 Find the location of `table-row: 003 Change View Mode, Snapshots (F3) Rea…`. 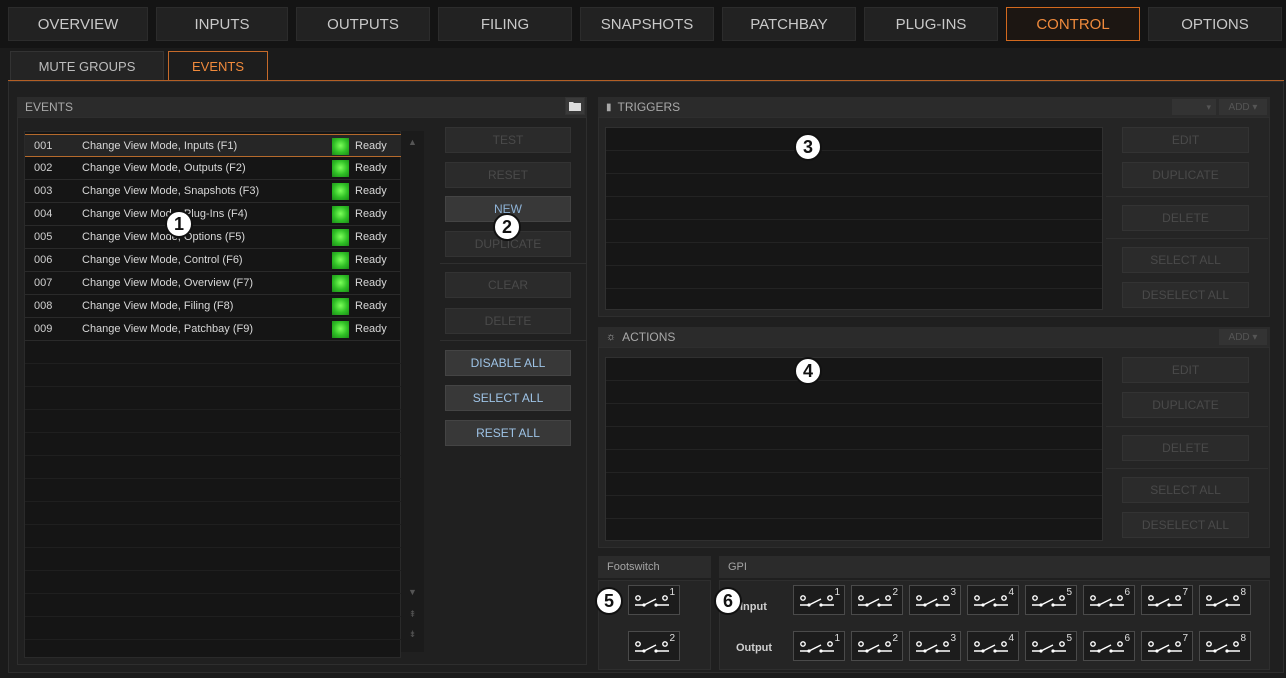

table-row: 003 Change View Mode, Snapshots (F3) Rea… is located at coordinates (213, 191).